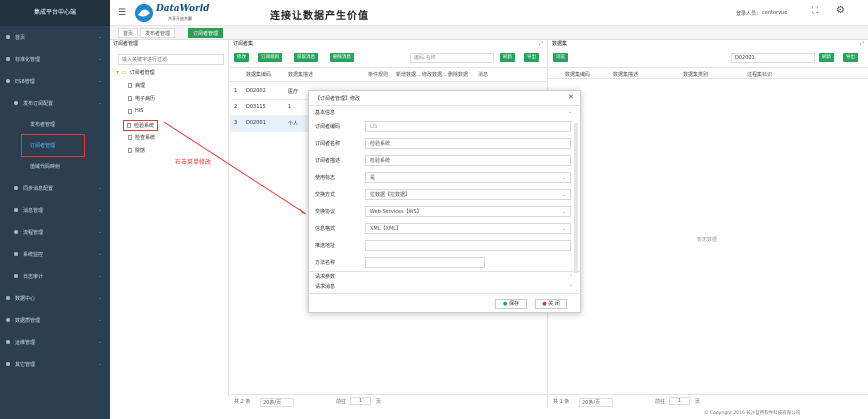  I want to click on get-message-button: 获取消息, so click(306, 57).